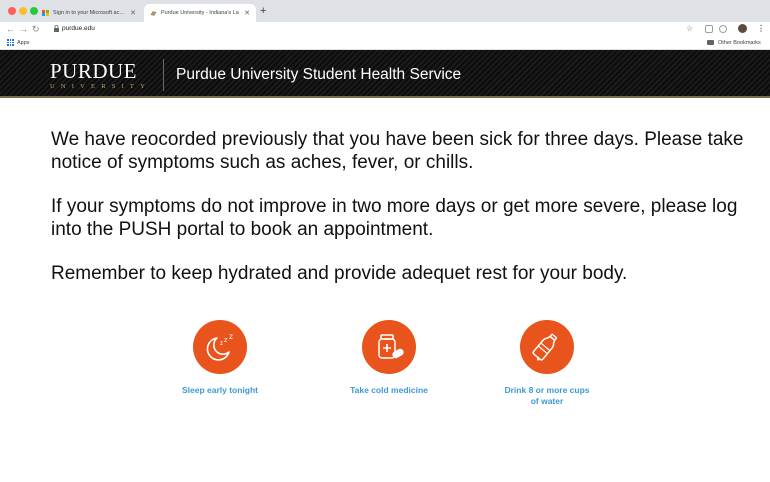 Image resolution: width=770 pixels, height=482 pixels. Describe the element at coordinates (23, 43) in the screenshot. I see `bookmark-apps: Apps` at that location.